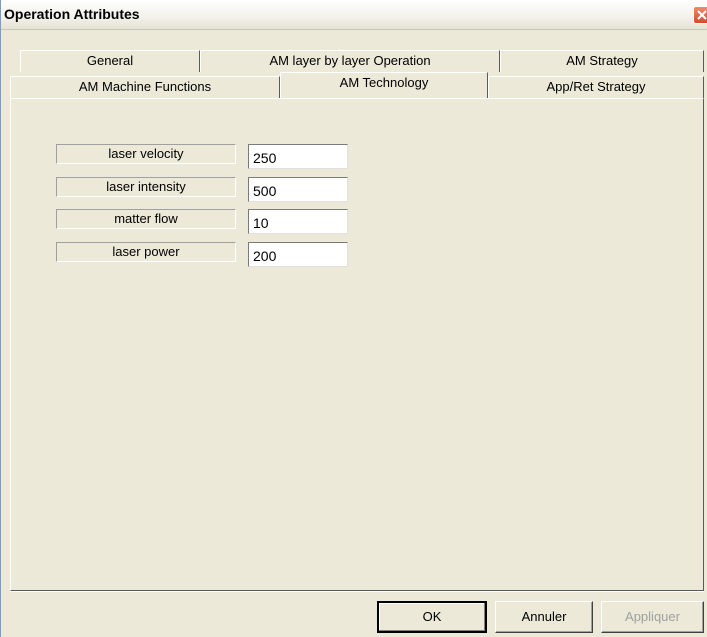 The image size is (707, 637). What do you see at coordinates (350, 61) in the screenshot?
I see `tab-am-layer-by-layer-operation: AM layer by layer Operation` at bounding box center [350, 61].